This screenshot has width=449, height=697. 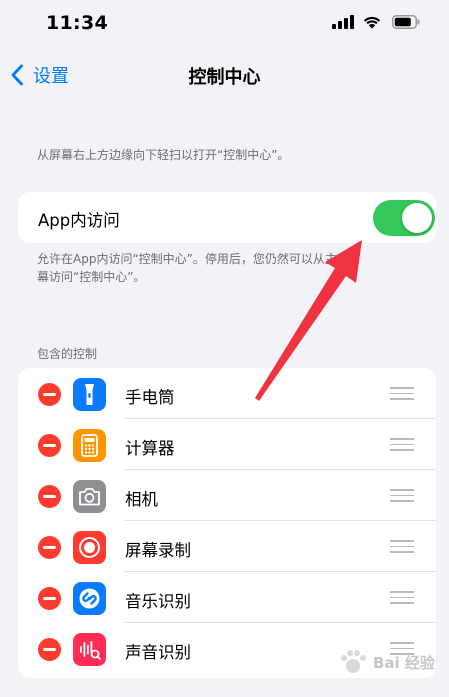 I want to click on app-access-toggle, so click(x=404, y=218).